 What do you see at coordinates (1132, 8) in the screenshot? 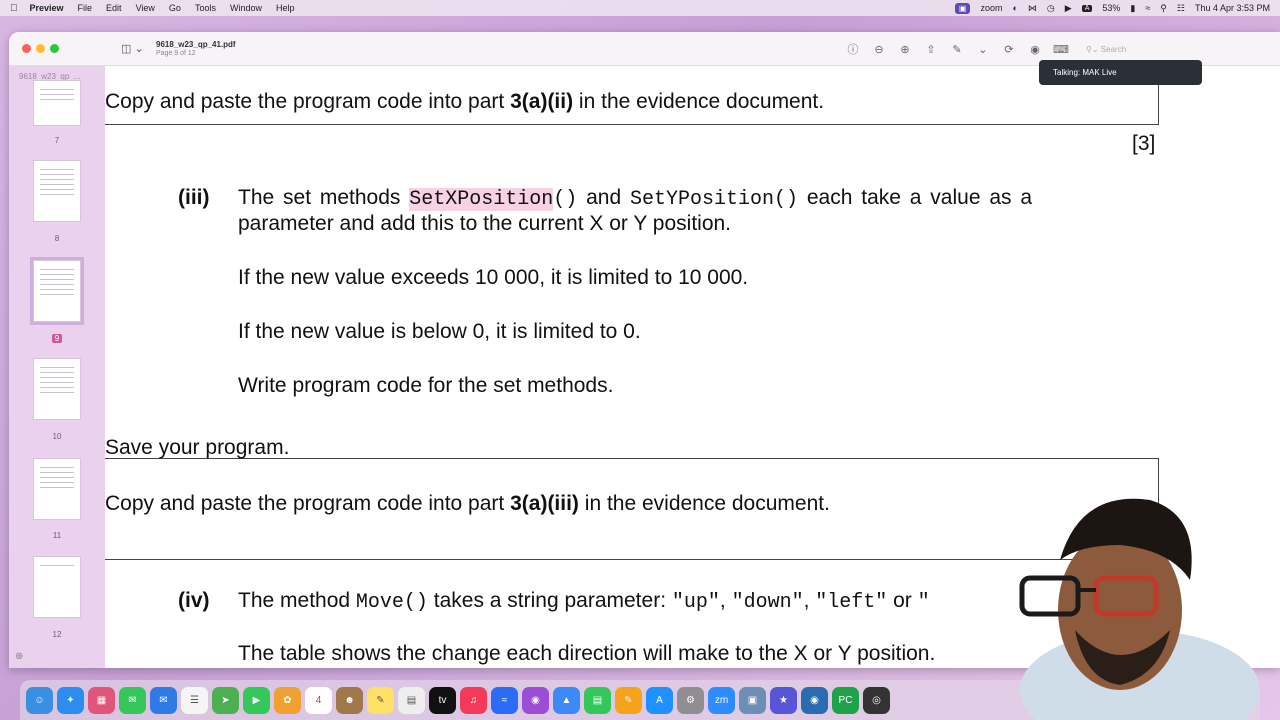
I see `battery-icon: ▮` at bounding box center [1132, 8].